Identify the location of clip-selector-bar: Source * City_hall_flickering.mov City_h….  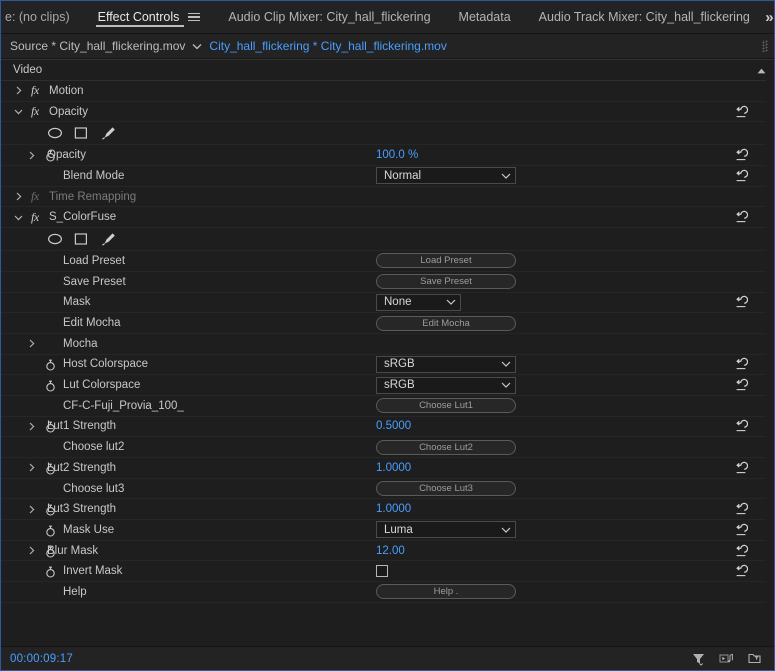
(387, 46).